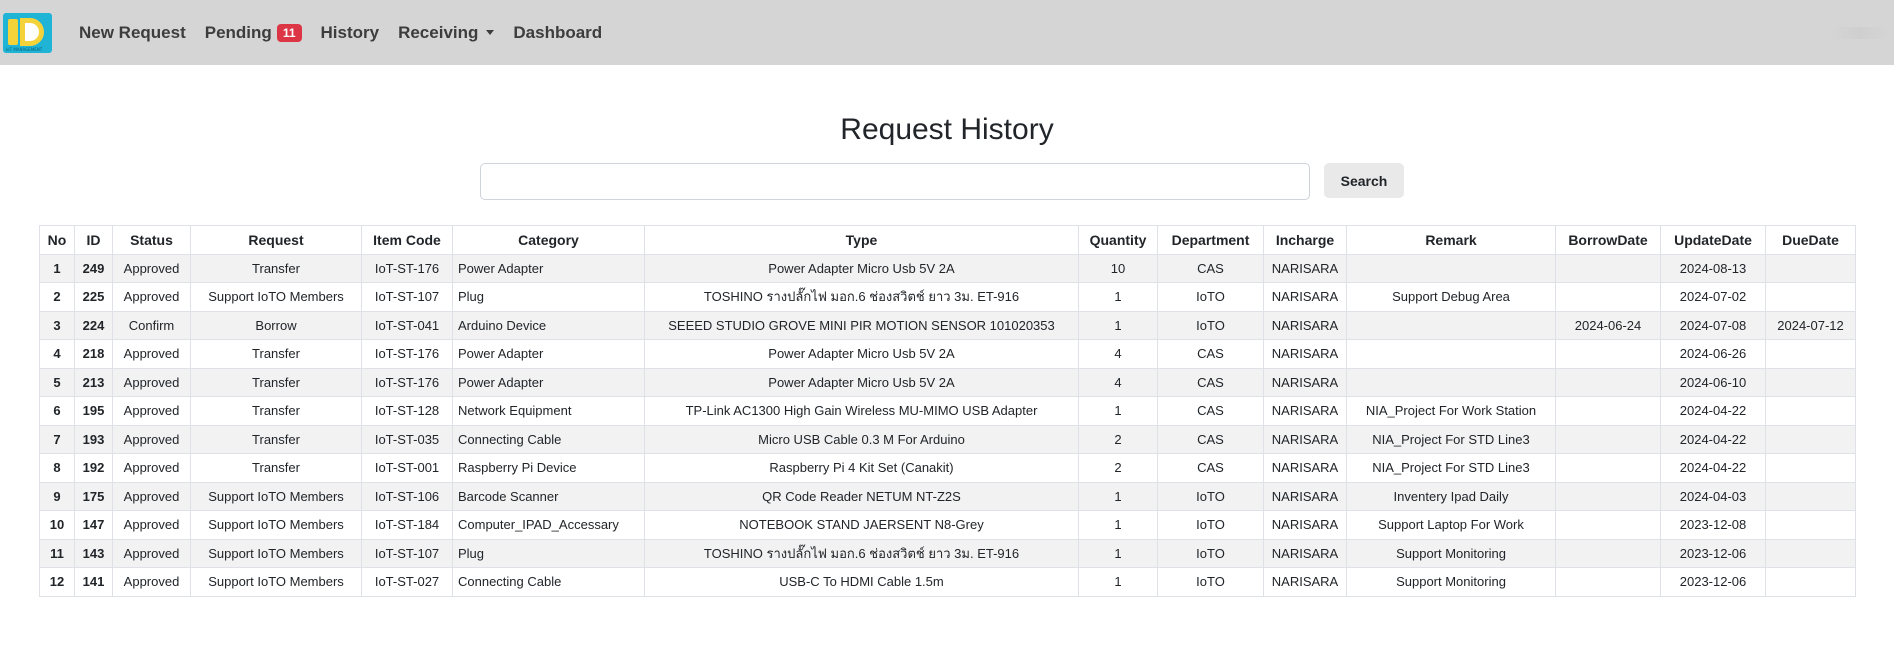 This screenshot has height=645, width=1894. What do you see at coordinates (407, 382) in the screenshot?
I see `cell-item-code: IoT-ST-176` at bounding box center [407, 382].